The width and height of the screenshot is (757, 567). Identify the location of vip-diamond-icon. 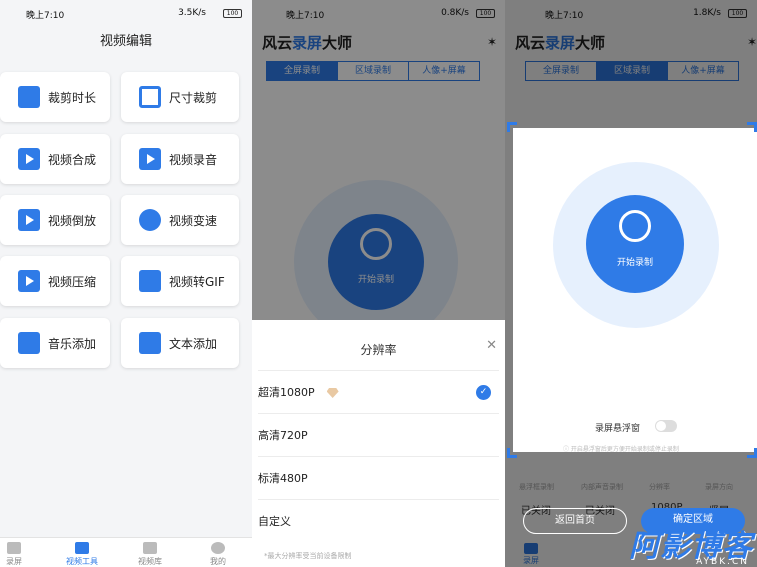
(332, 393).